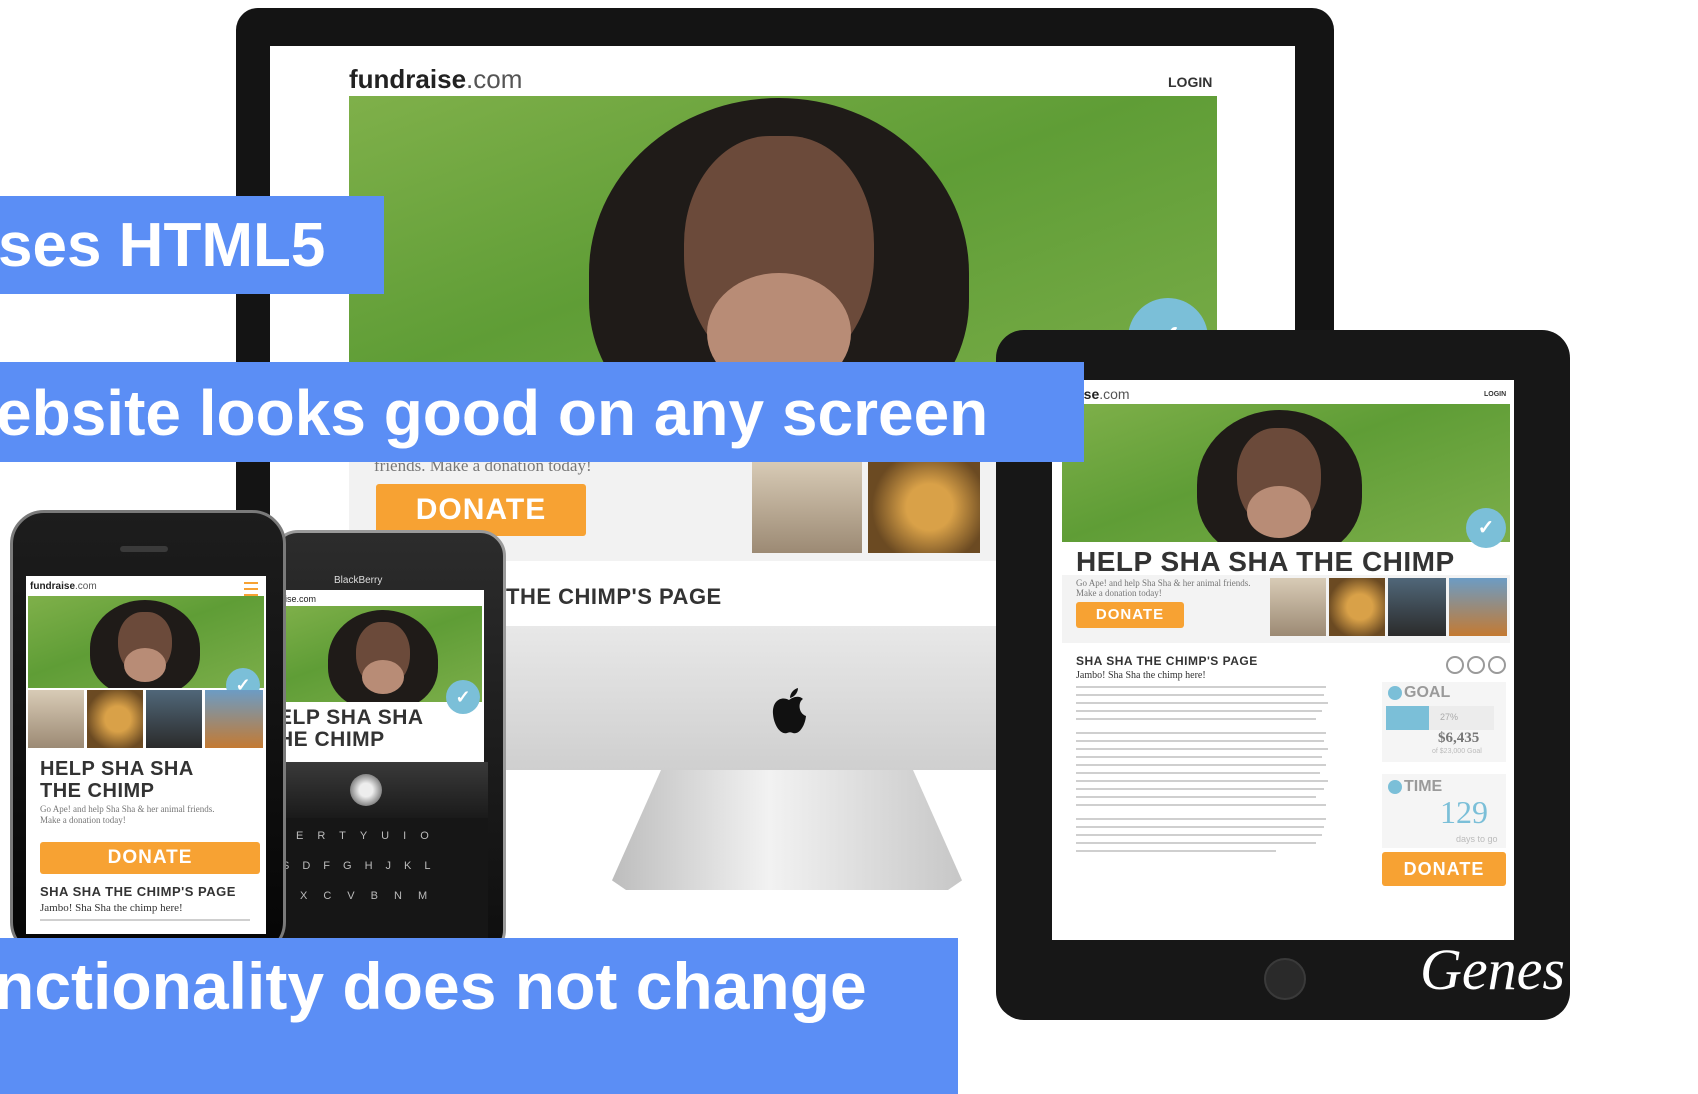 Image resolution: width=1698 pixels, height=1094 pixels. I want to click on key: H, so click(375, 866).